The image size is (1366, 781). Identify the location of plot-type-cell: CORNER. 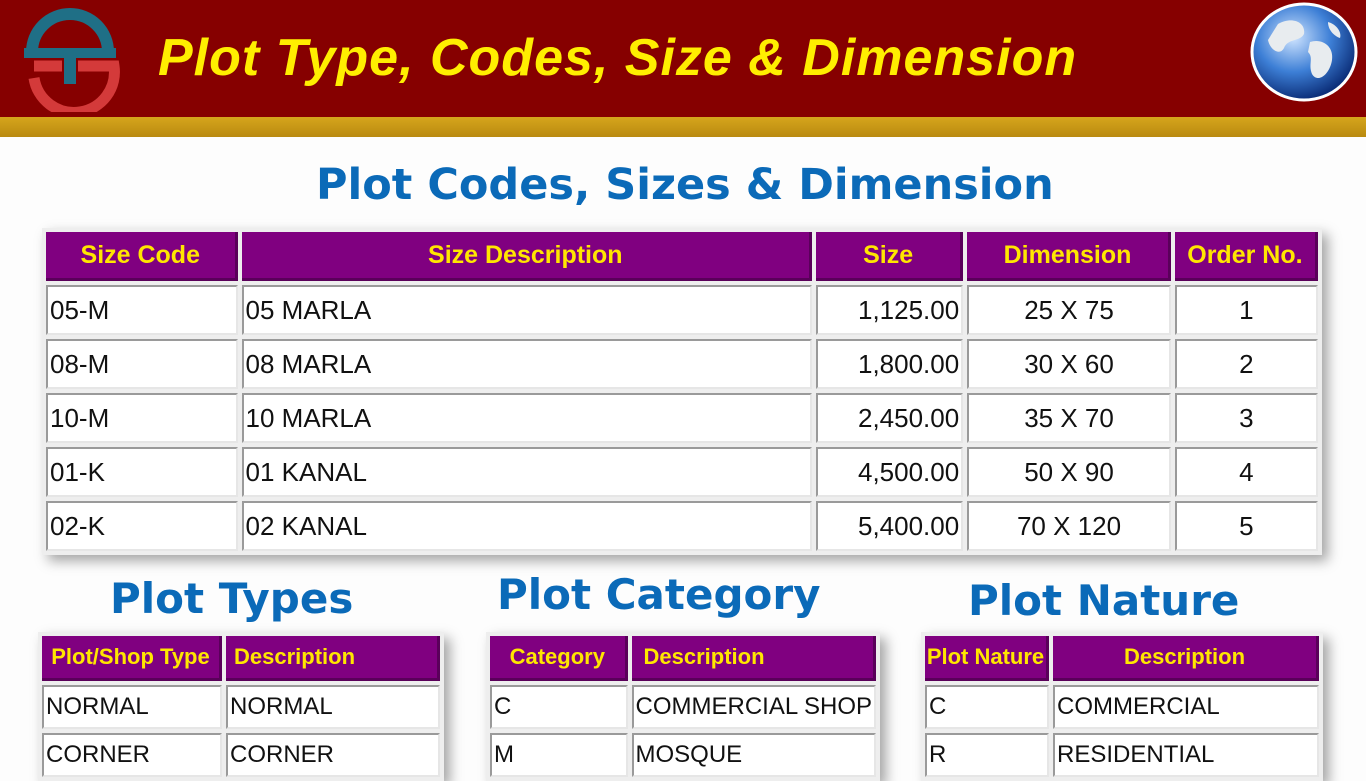
(132, 755).